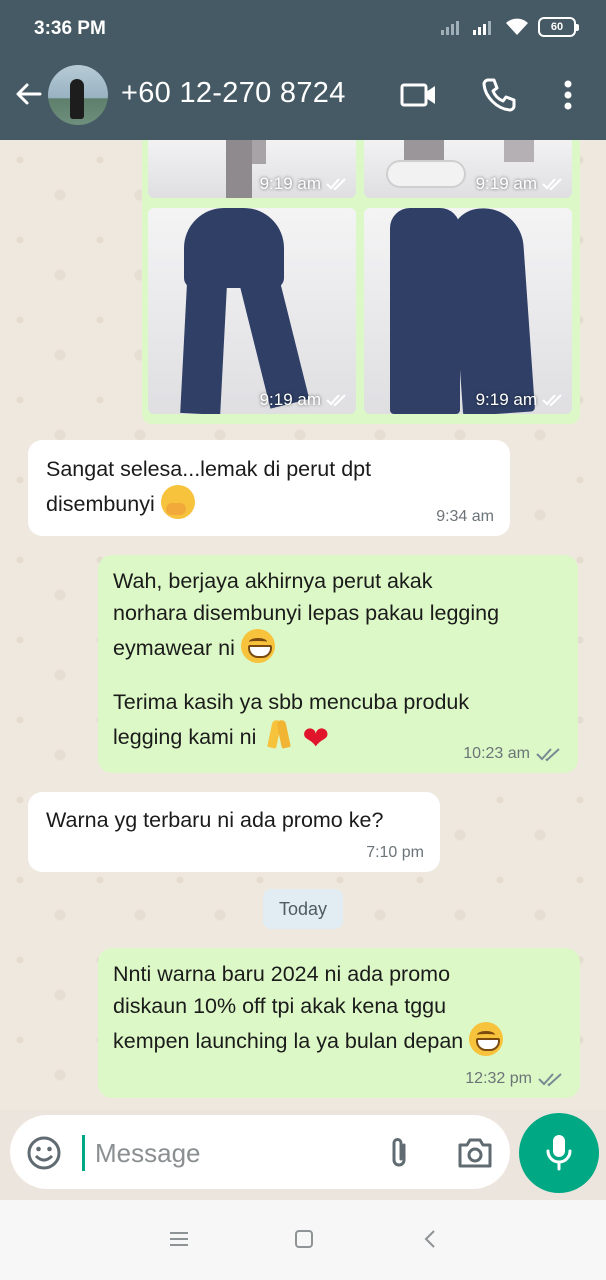  I want to click on image-thumb-4: 9:19 am, so click(468, 311).